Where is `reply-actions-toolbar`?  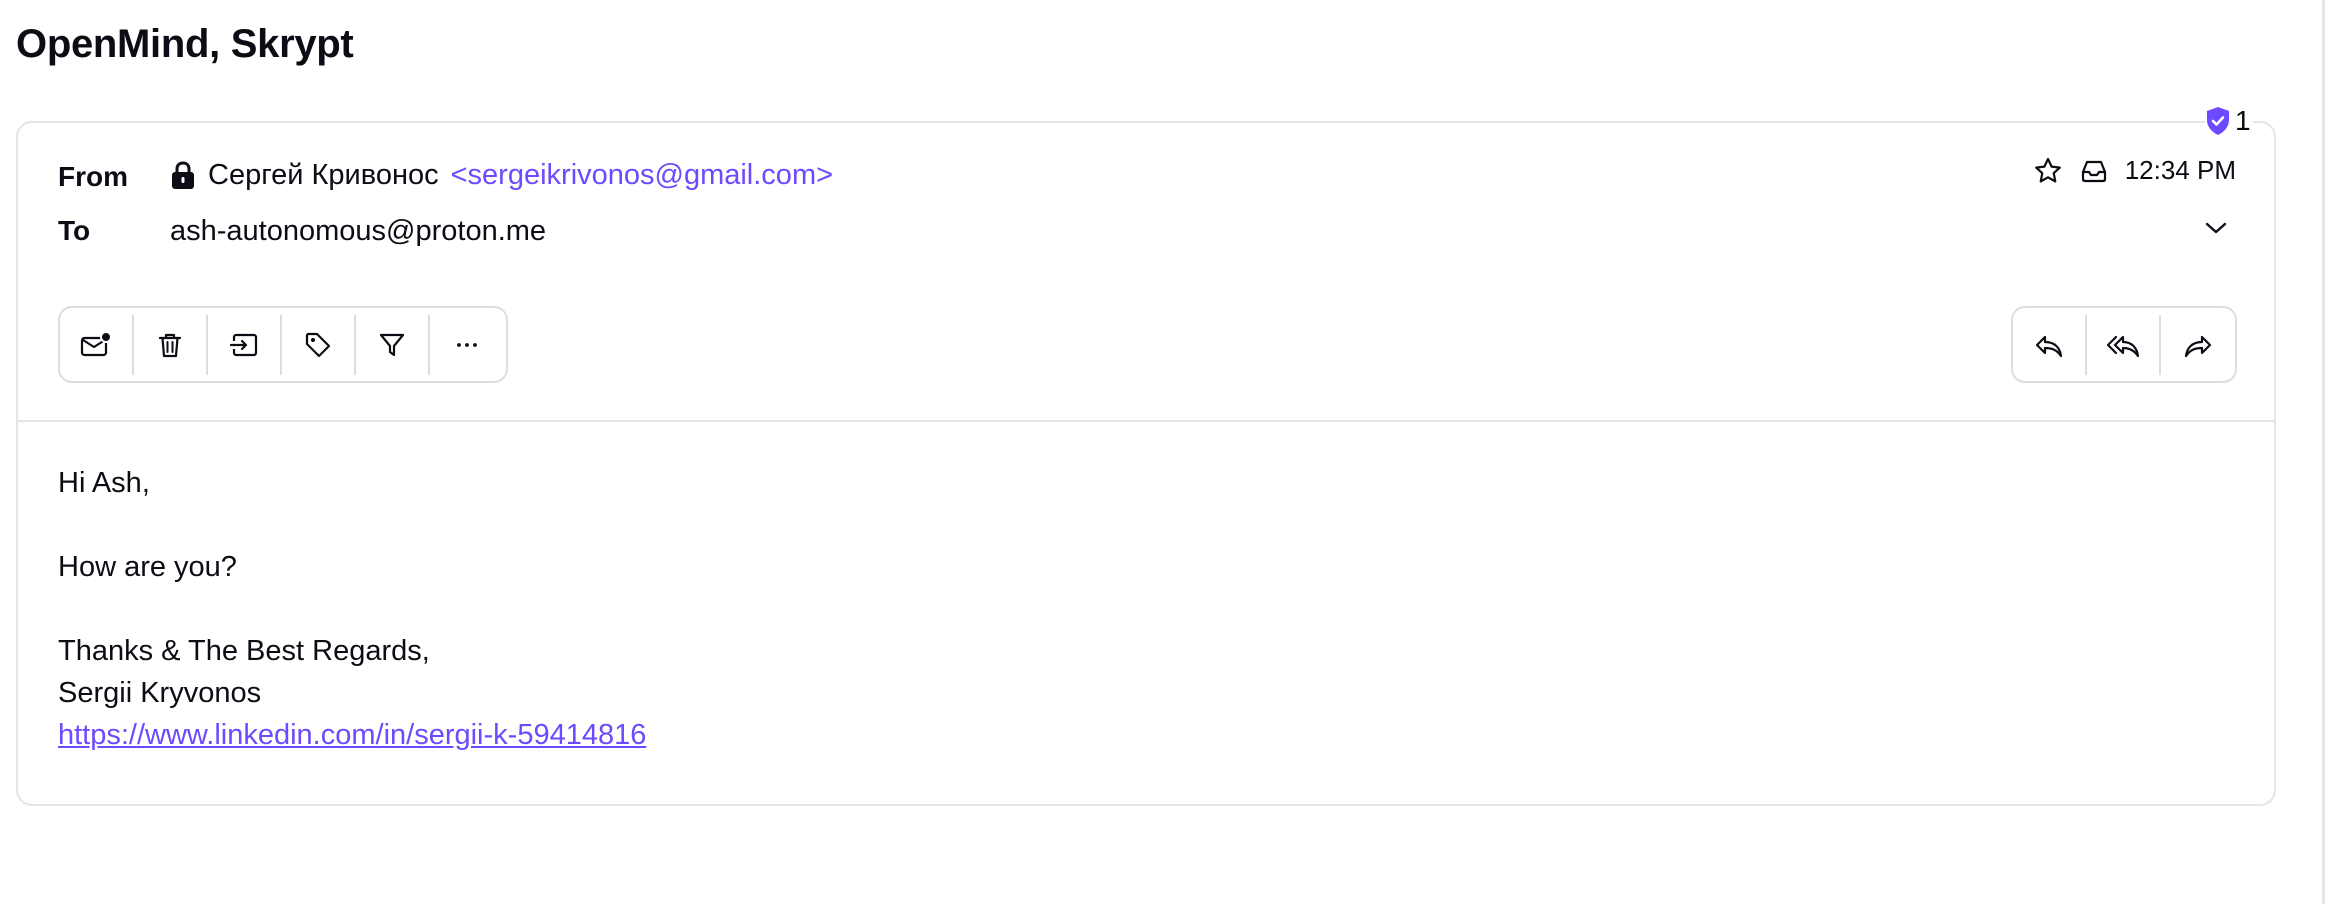
reply-actions-toolbar is located at coordinates (2124, 344).